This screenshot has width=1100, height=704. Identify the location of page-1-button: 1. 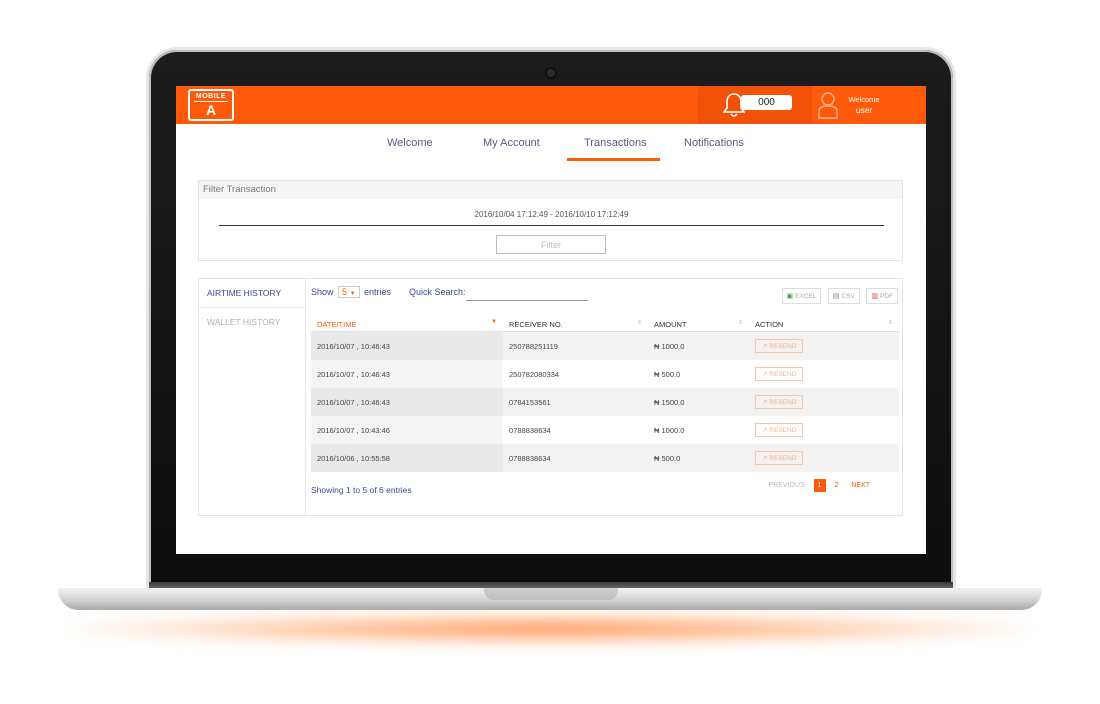
(819, 485).